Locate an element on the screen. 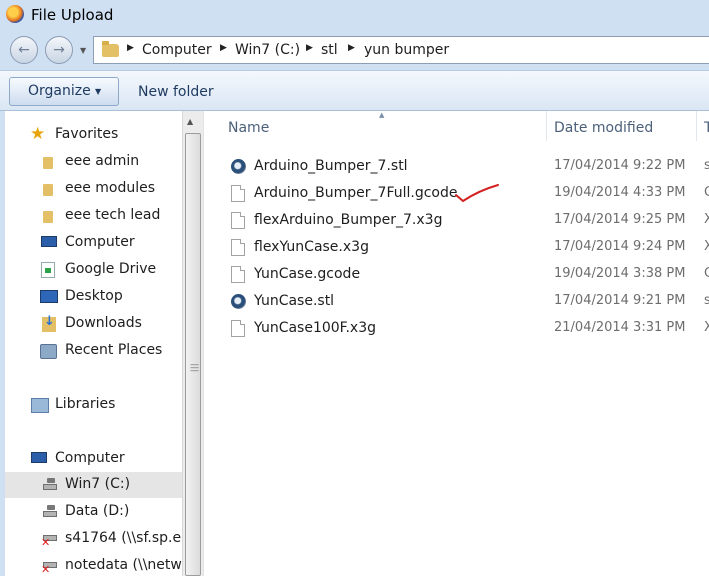  organize-label: Organize is located at coordinates (59, 91).